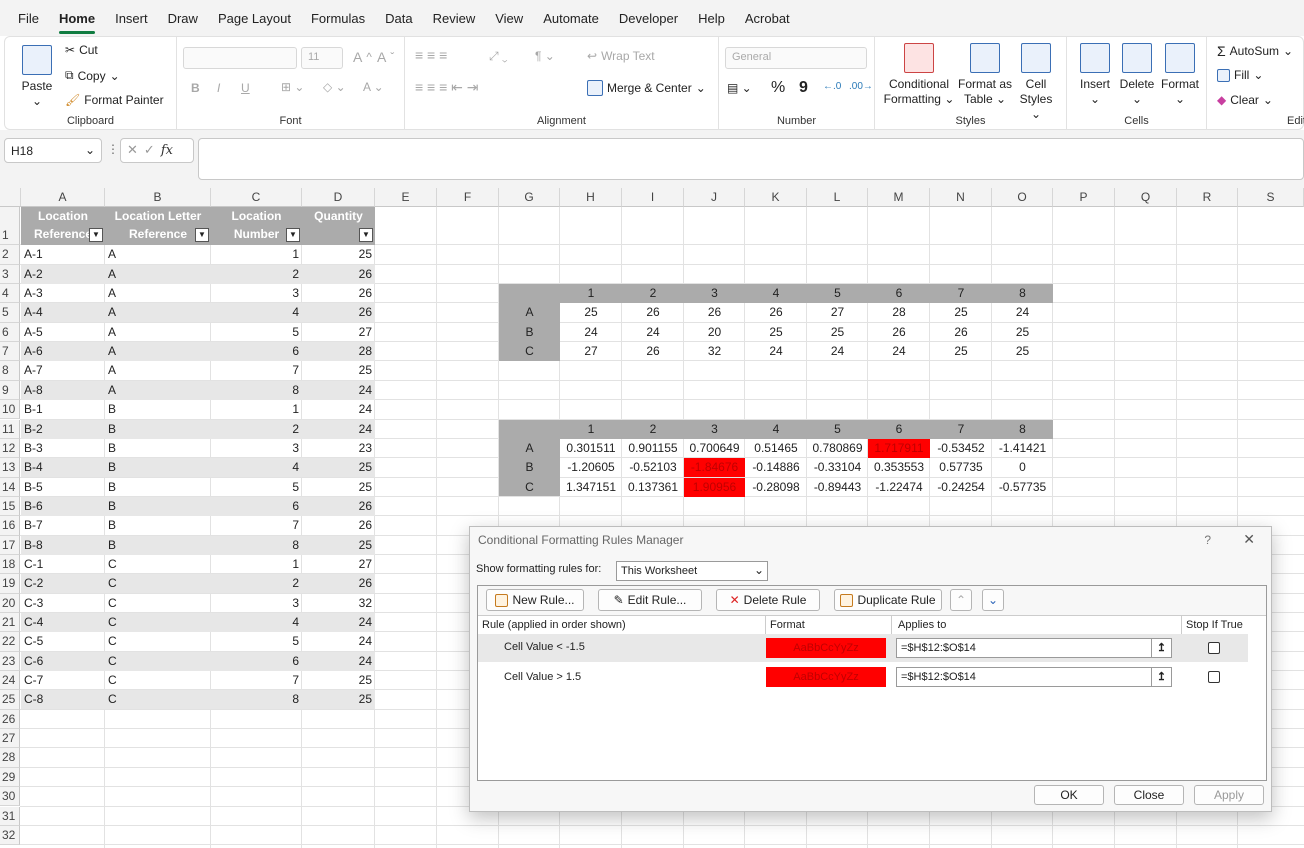 Image resolution: width=1304 pixels, height=848 pixels. Describe the element at coordinates (529, 197) in the screenshot. I see `column-header: G` at that location.